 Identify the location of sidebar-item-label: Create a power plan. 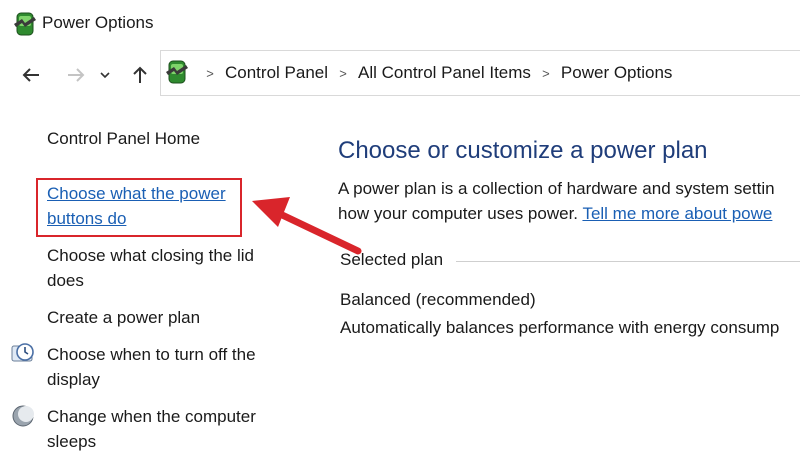
(124, 317).